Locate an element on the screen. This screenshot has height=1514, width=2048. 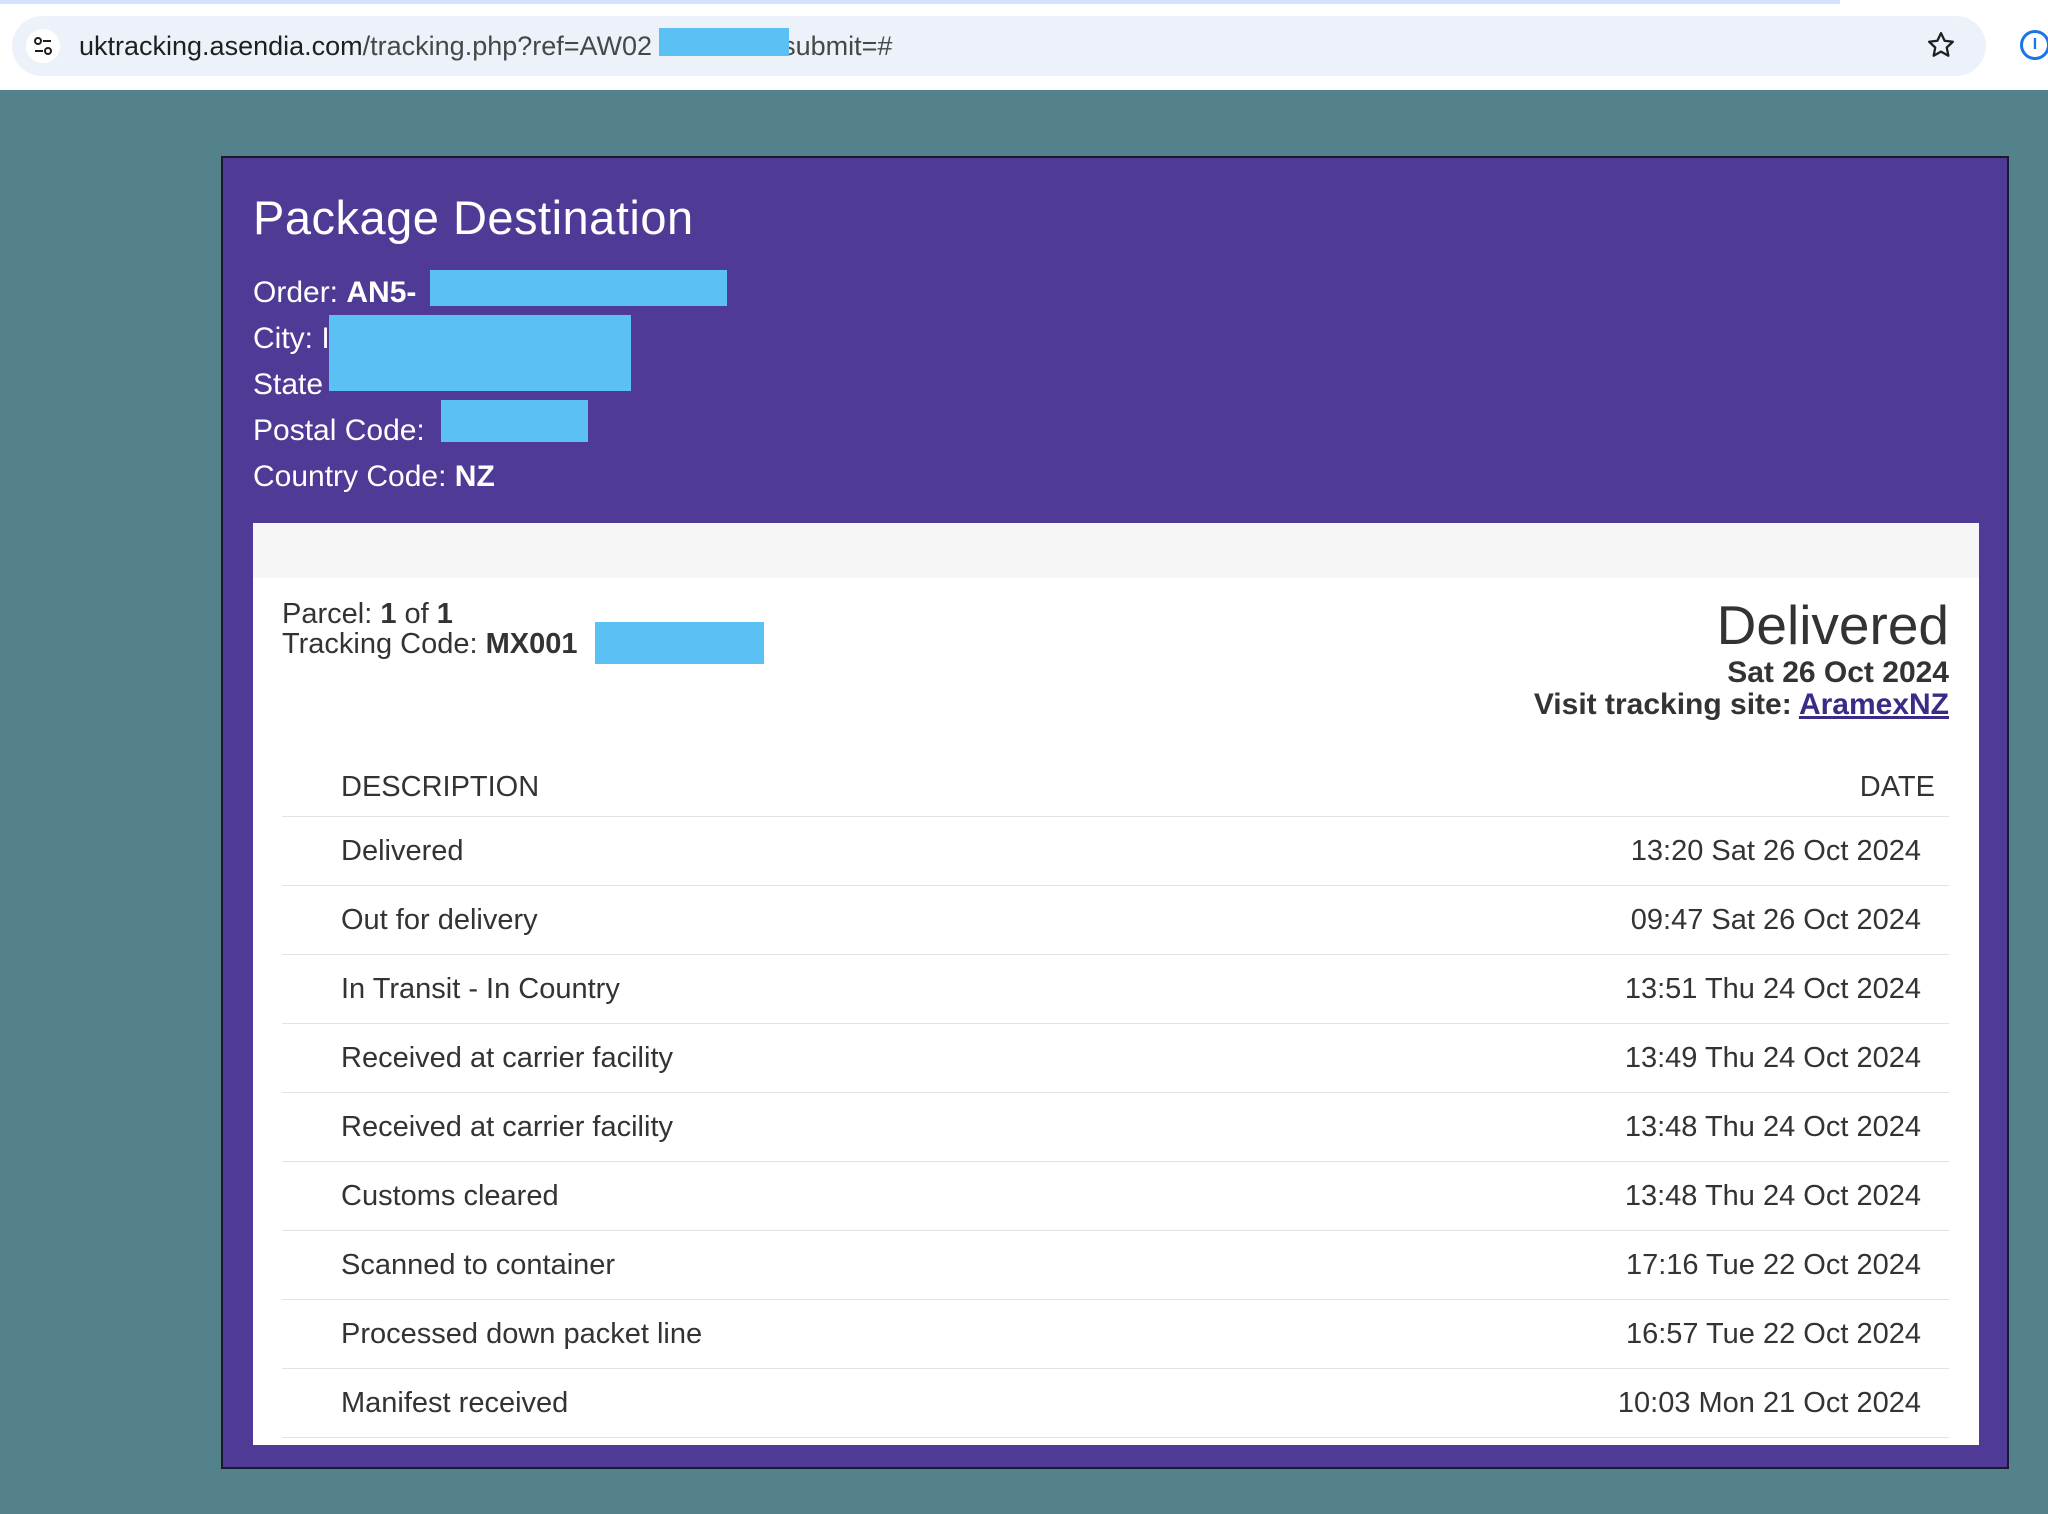
event-date: 10:03 Mon 21 Oct 2024 is located at coordinates (1769, 1403).